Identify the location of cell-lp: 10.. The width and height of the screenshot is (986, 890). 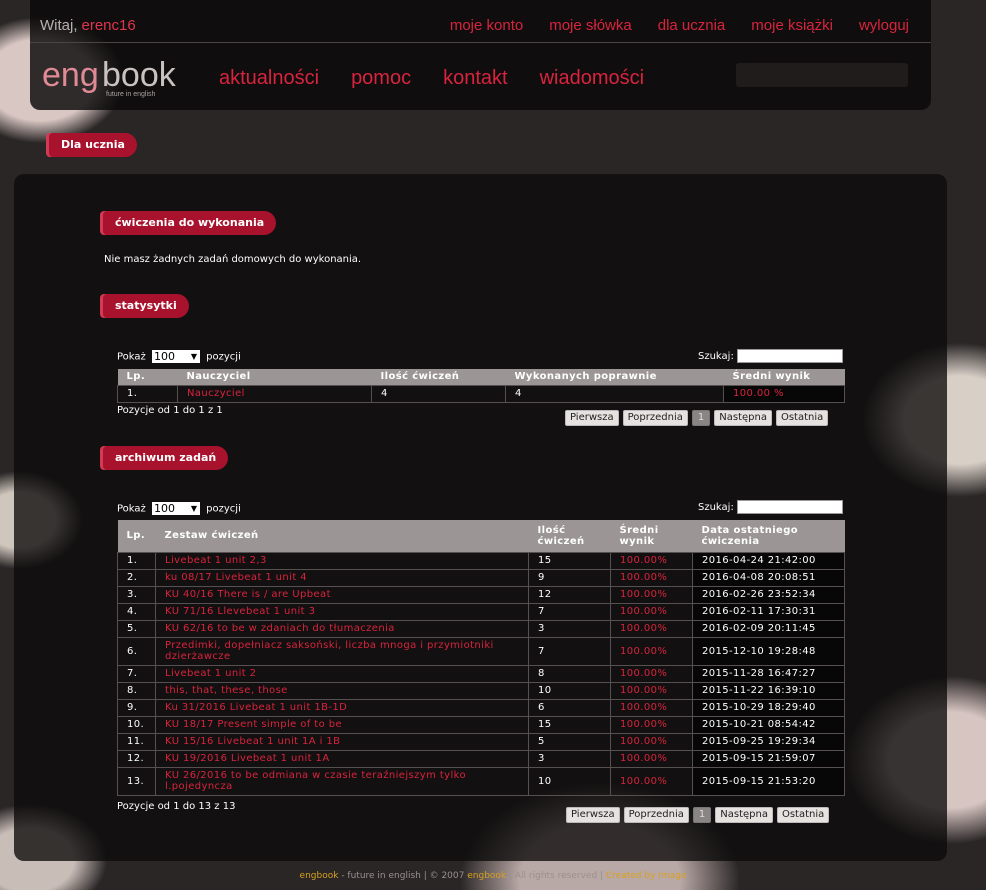
(136, 724).